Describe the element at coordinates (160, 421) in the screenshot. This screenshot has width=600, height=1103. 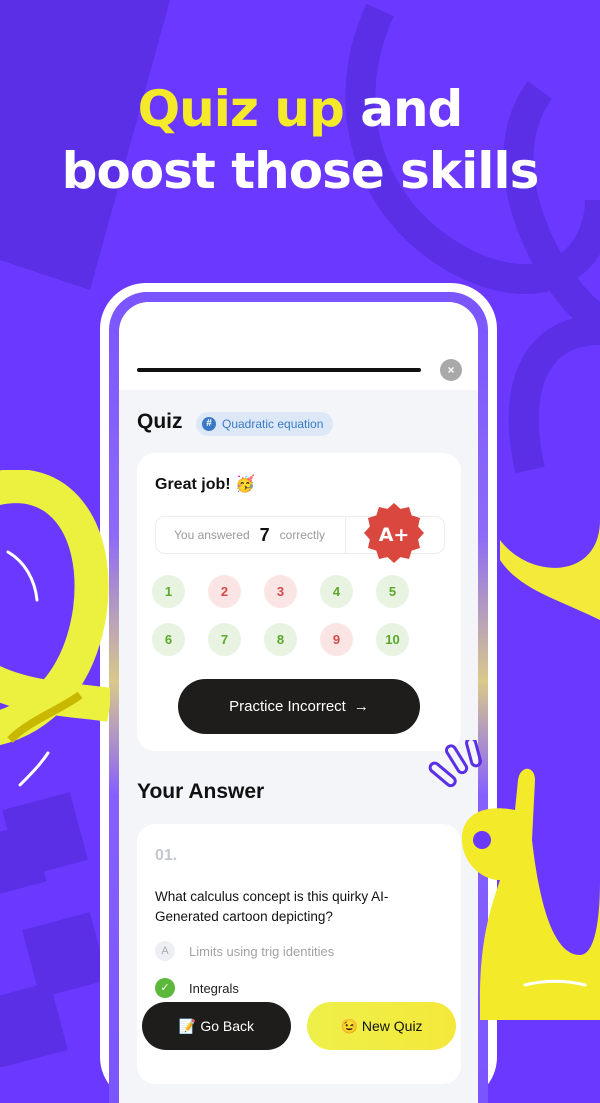
I see `page-title: Quiz` at that location.